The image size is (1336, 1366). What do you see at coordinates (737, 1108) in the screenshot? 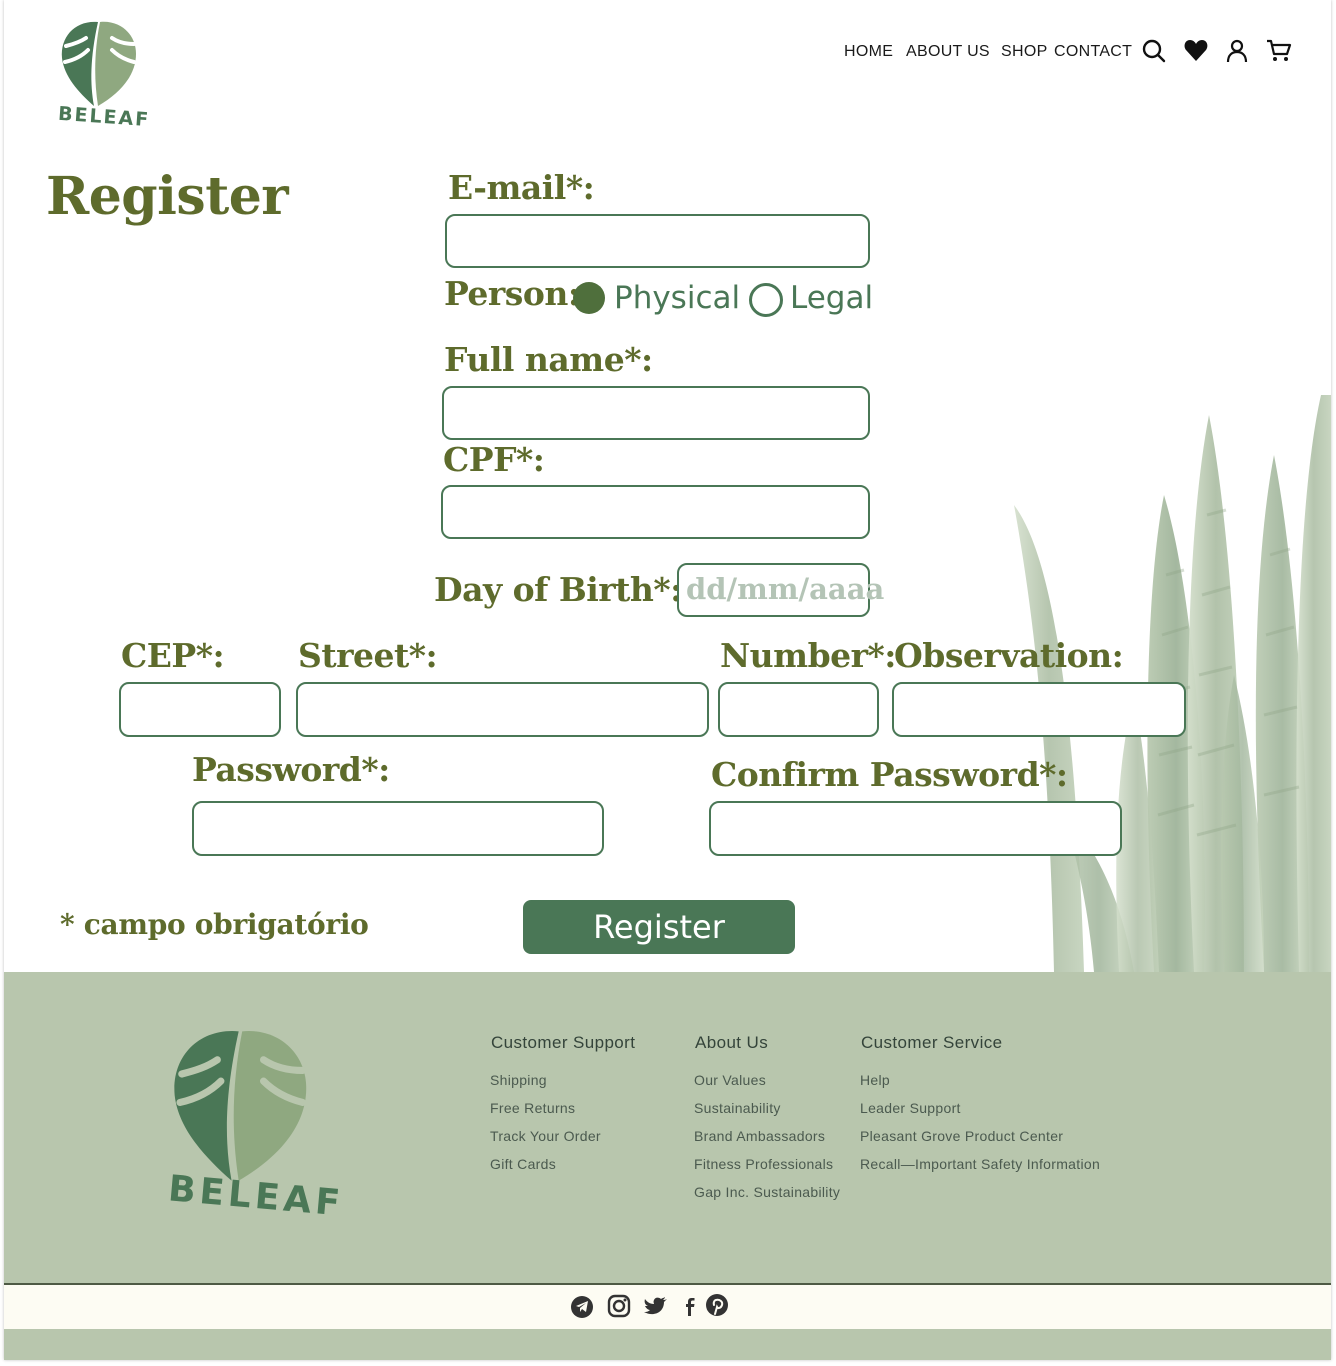
I see `footer-link-sustainability: Sustainability` at bounding box center [737, 1108].